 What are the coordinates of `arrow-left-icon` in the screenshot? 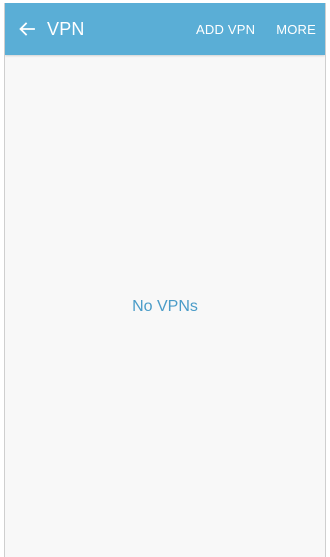 It's located at (27, 29).